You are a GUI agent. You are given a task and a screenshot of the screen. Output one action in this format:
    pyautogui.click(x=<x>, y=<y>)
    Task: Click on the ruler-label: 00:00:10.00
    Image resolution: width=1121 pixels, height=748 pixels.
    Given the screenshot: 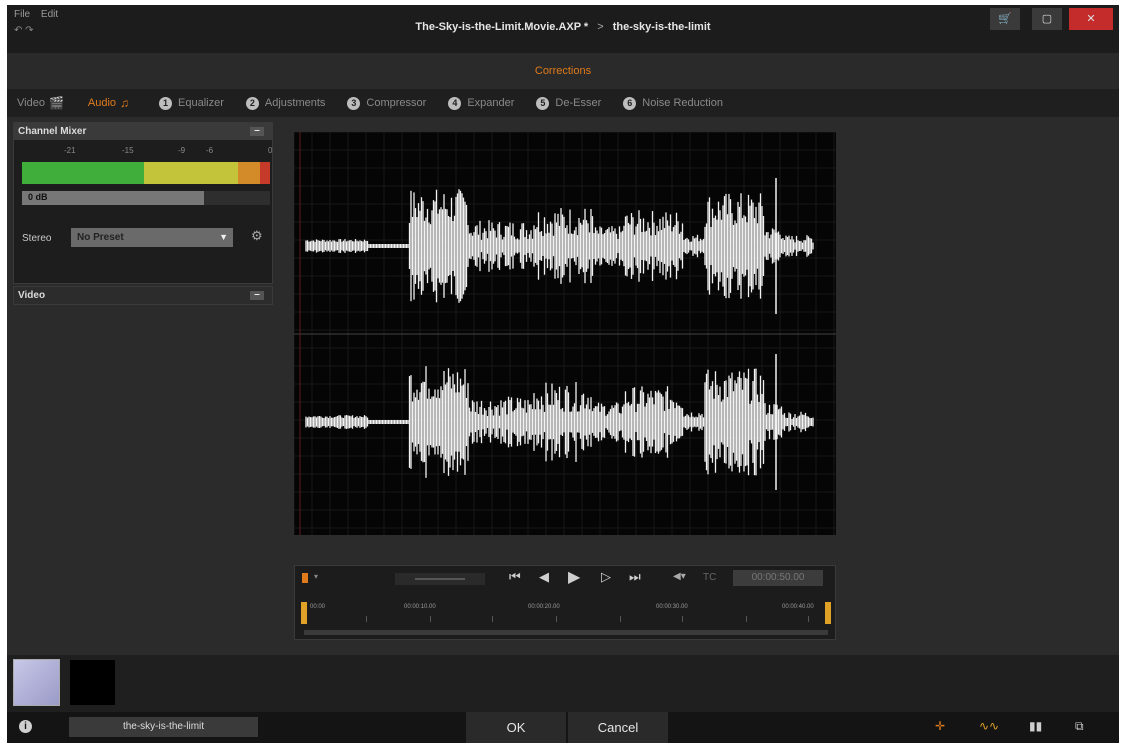 What is the action you would take?
    pyautogui.click(x=420, y=607)
    